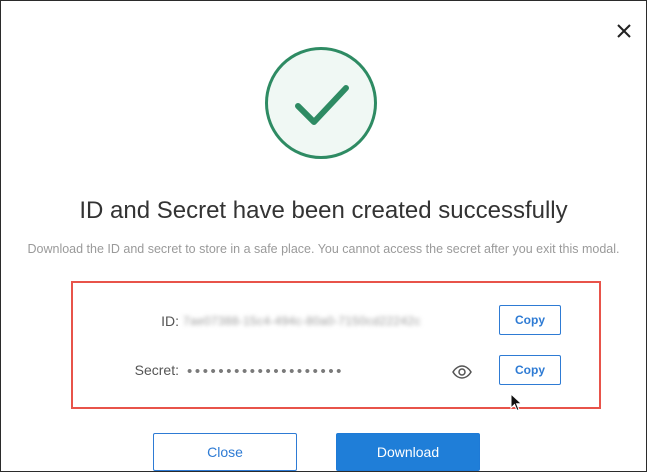 This screenshot has width=649, height=474. Describe the element at coordinates (408, 452) in the screenshot. I see `download-button: Download` at that location.